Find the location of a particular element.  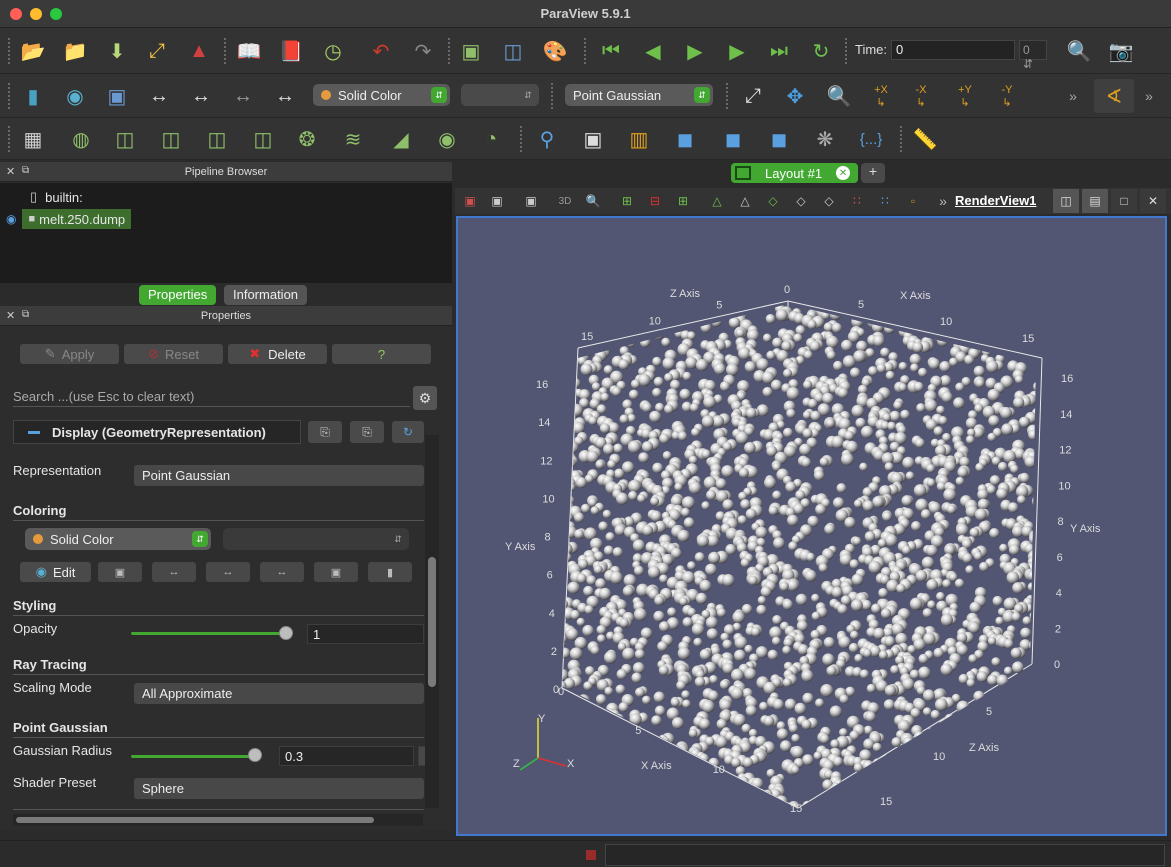

float-dock-icon: ⧉ is located at coordinates (25, 314).